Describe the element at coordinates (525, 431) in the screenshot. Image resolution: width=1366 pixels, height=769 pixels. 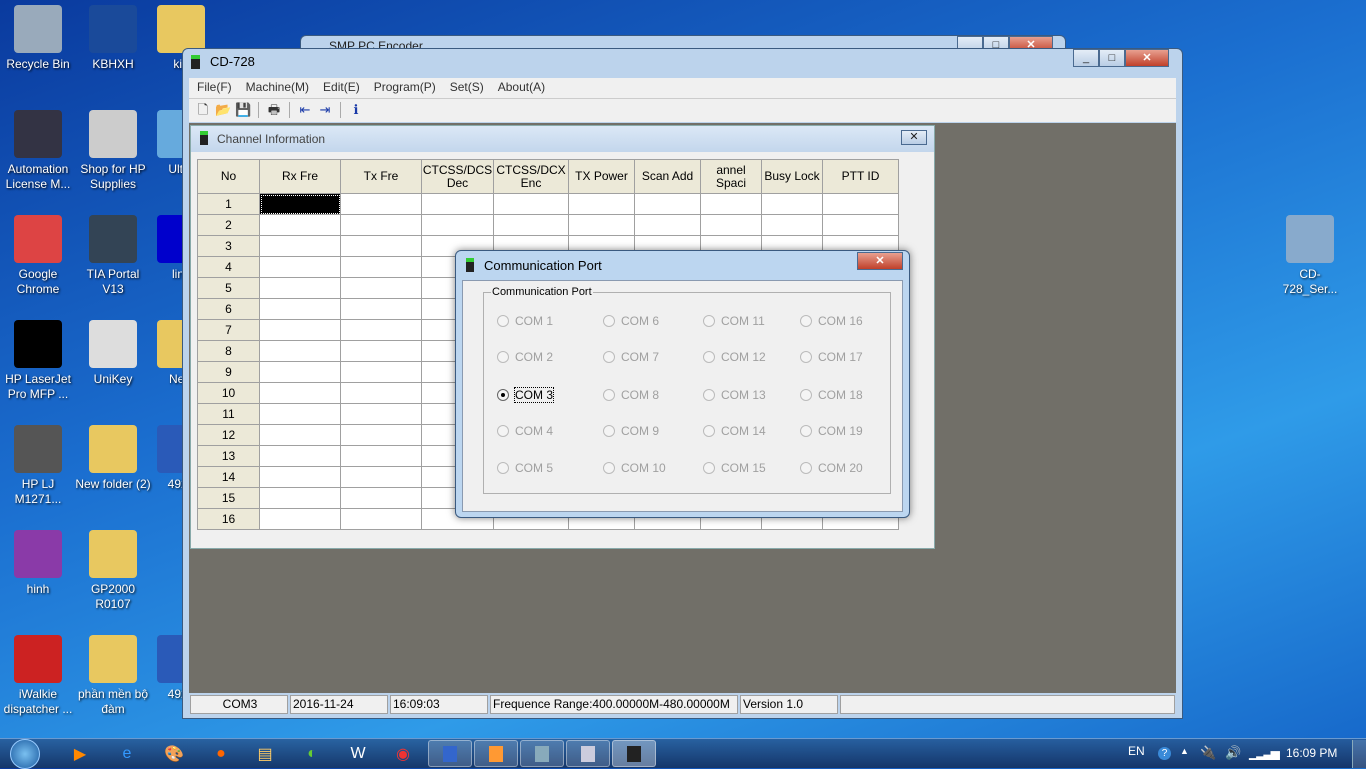
I see `com-port-radio: COM 4` at that location.